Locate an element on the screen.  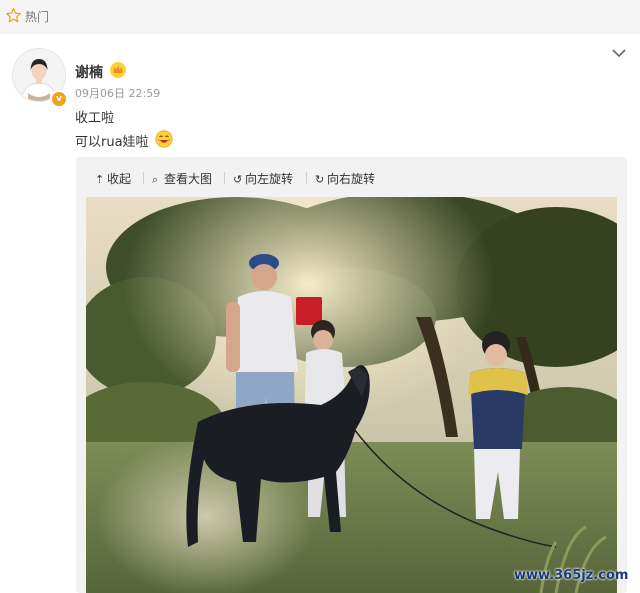
search-icon: ⌕ is located at coordinates (155, 179).